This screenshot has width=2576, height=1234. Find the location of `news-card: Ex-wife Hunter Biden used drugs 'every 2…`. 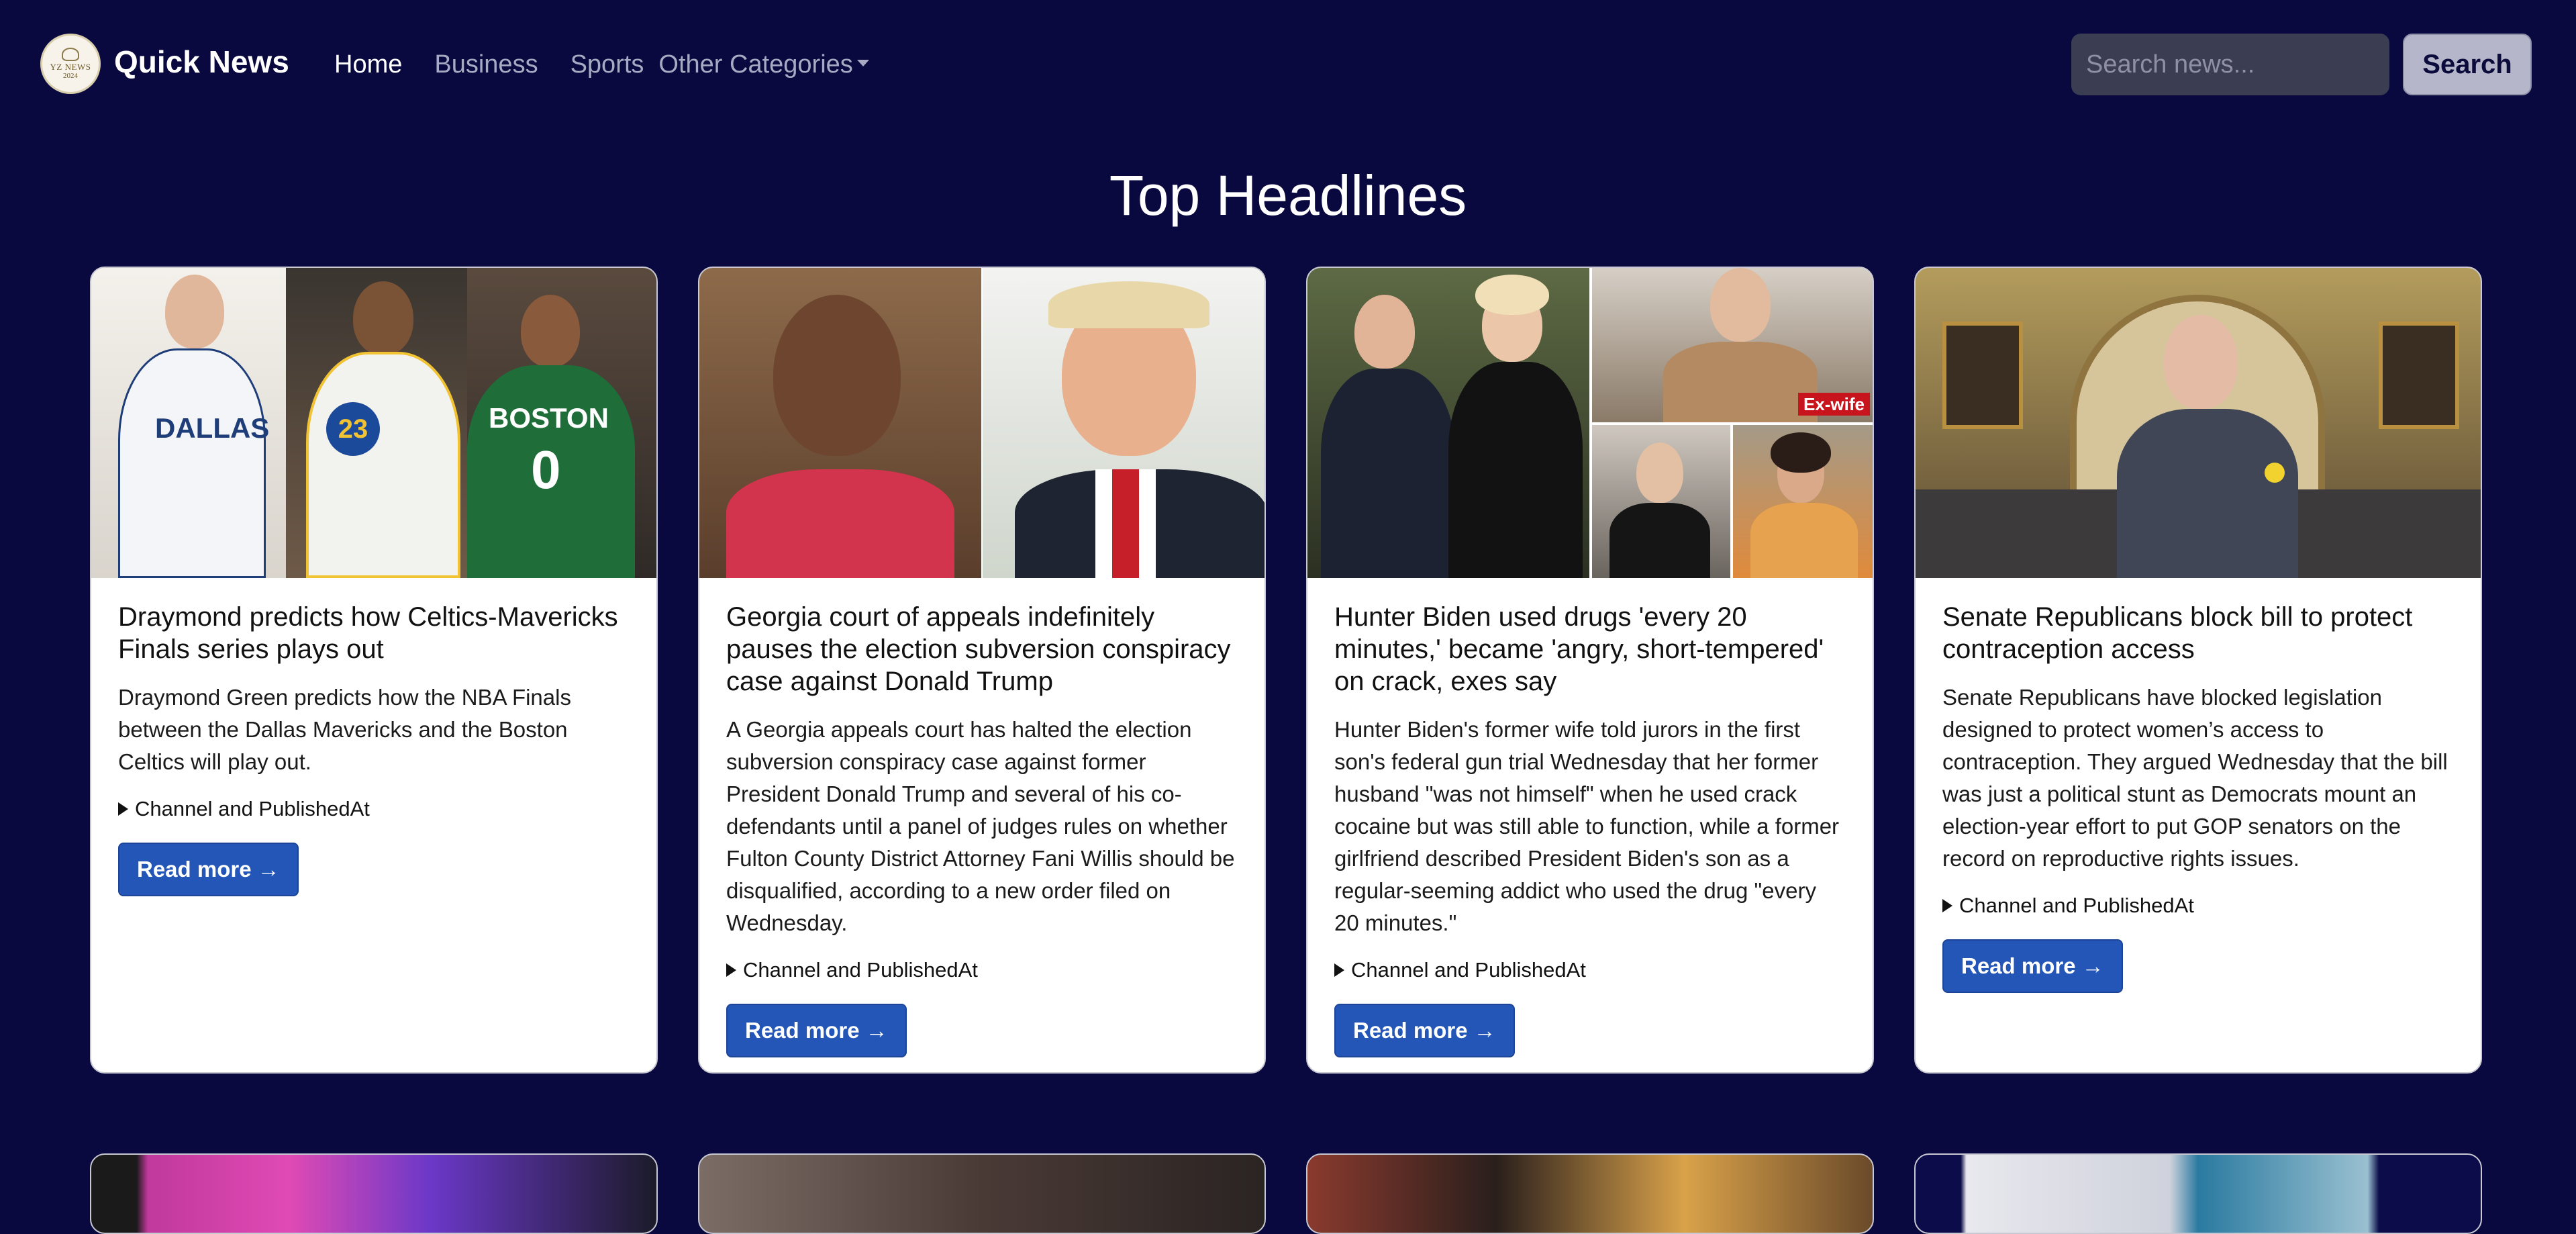

news-card: Ex-wife Hunter Biden used drugs 'every 2… is located at coordinates (1590, 670).